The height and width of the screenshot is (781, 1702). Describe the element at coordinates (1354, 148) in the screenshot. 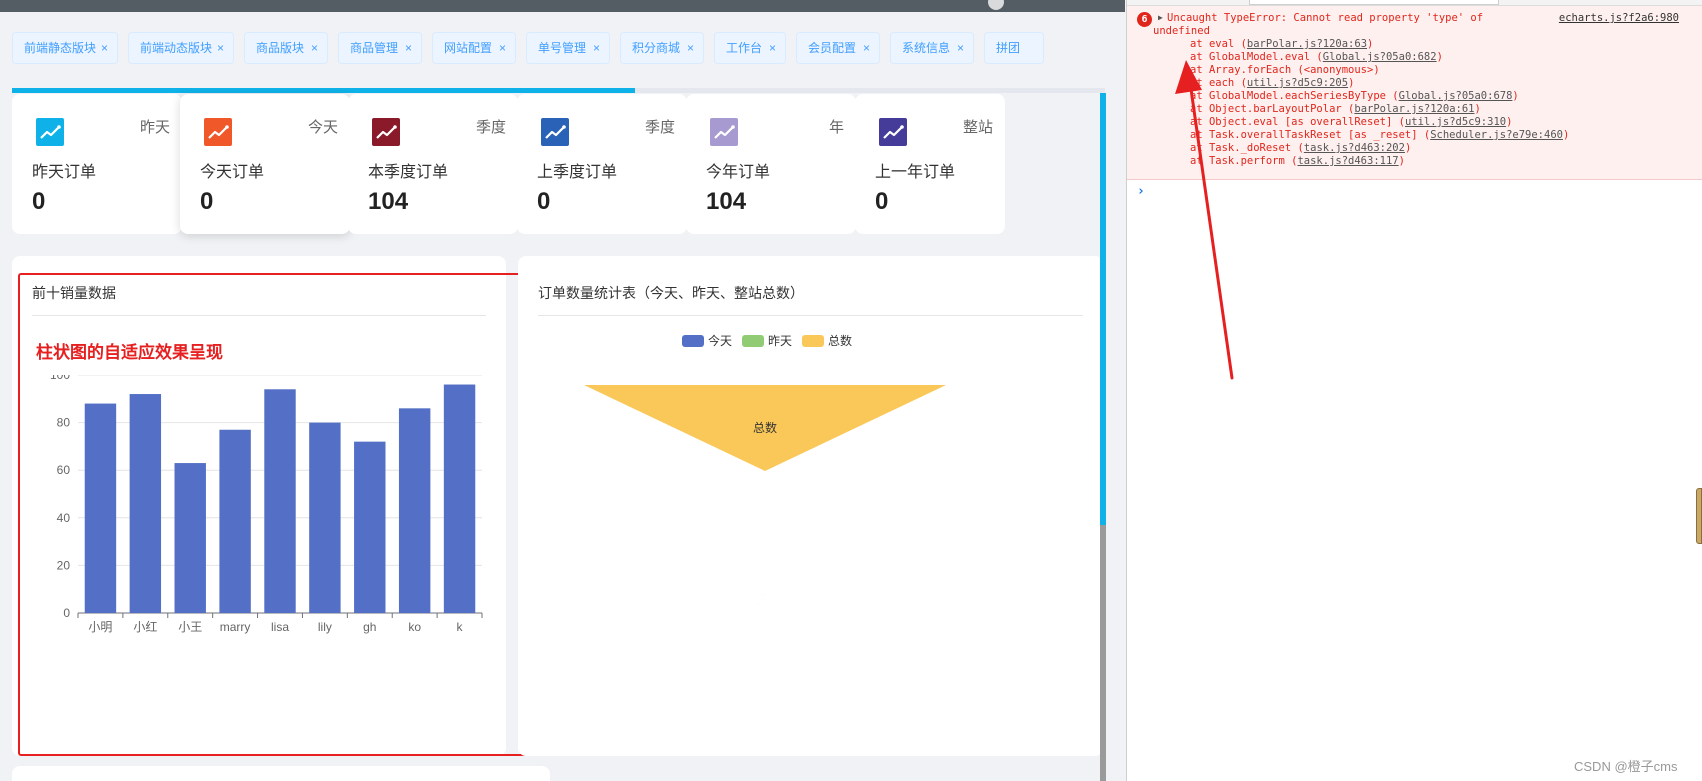

I see `stack-frame-link: task.js?d463:202` at that location.